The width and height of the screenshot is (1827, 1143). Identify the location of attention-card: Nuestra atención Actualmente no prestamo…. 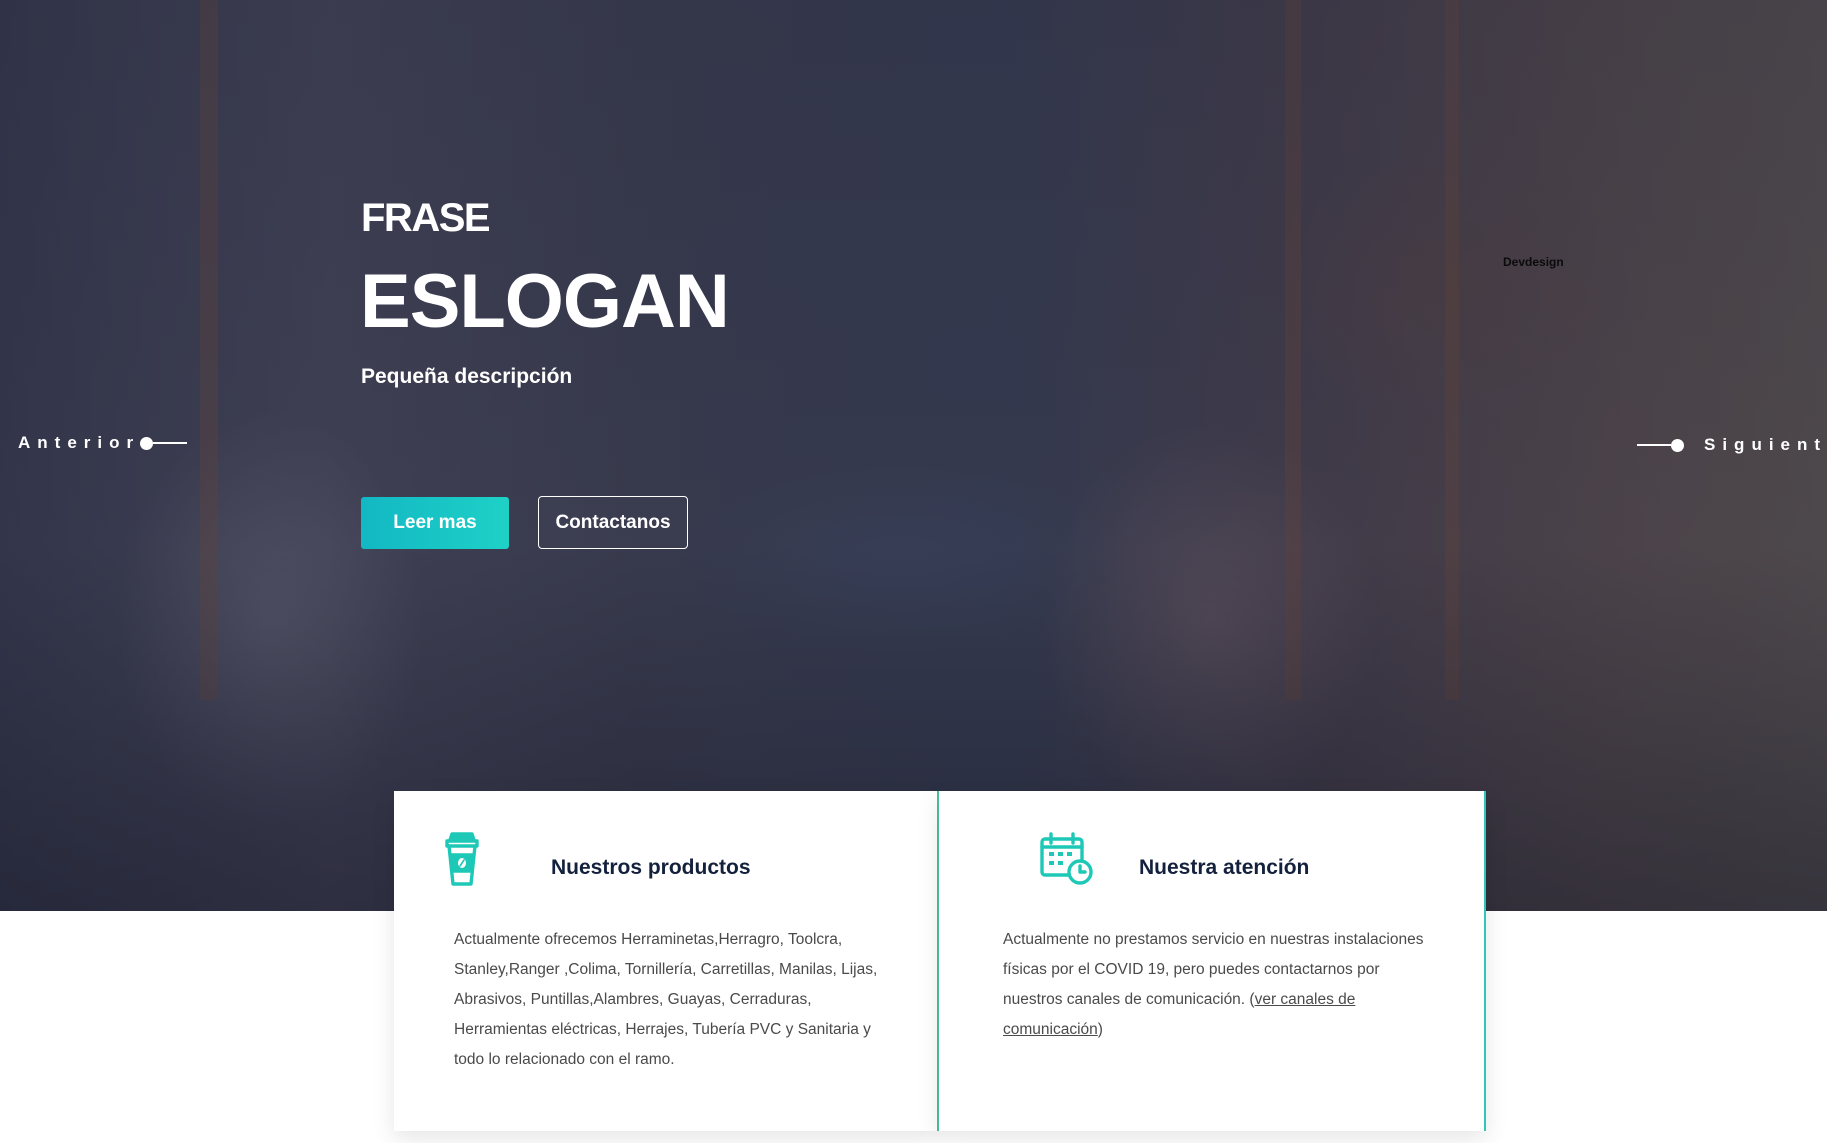
(1212, 961).